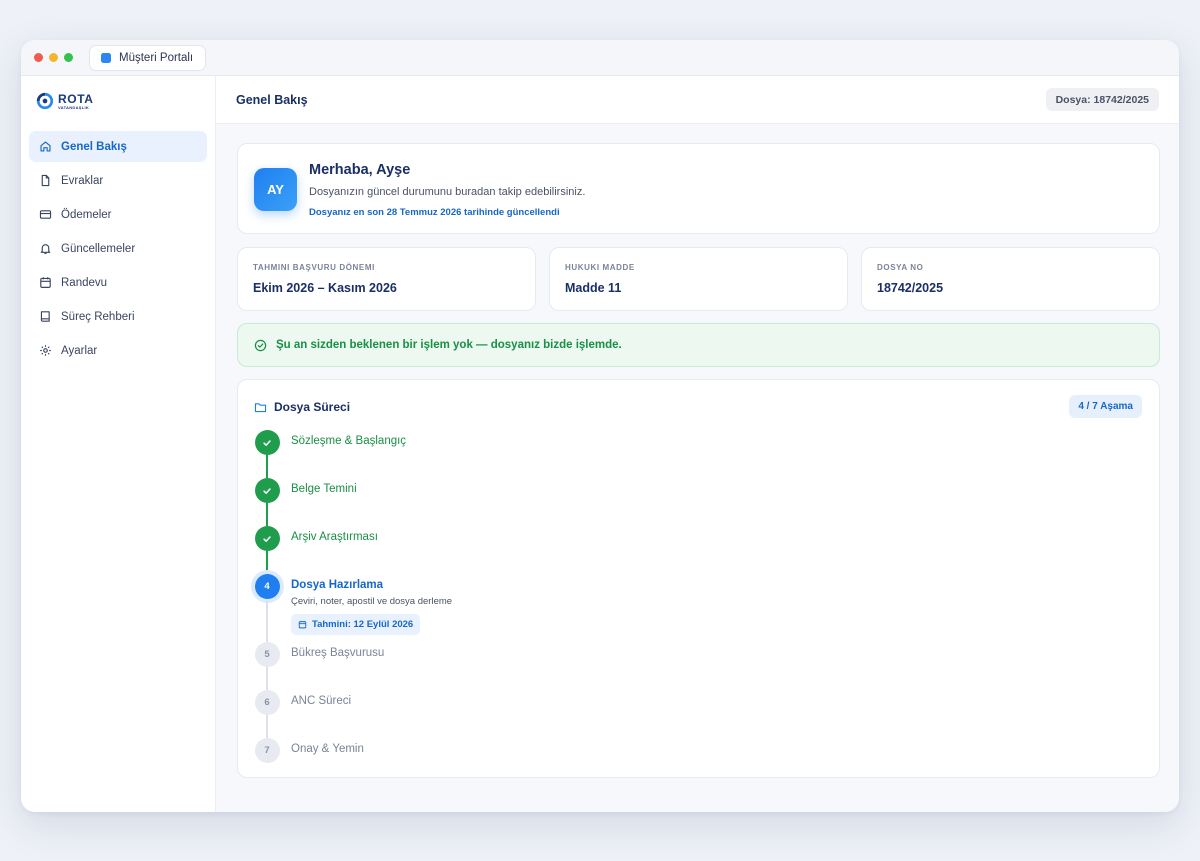  Describe the element at coordinates (118, 214) in the screenshot. I see `sidebar-item-odemeler: Ödemeler` at that location.